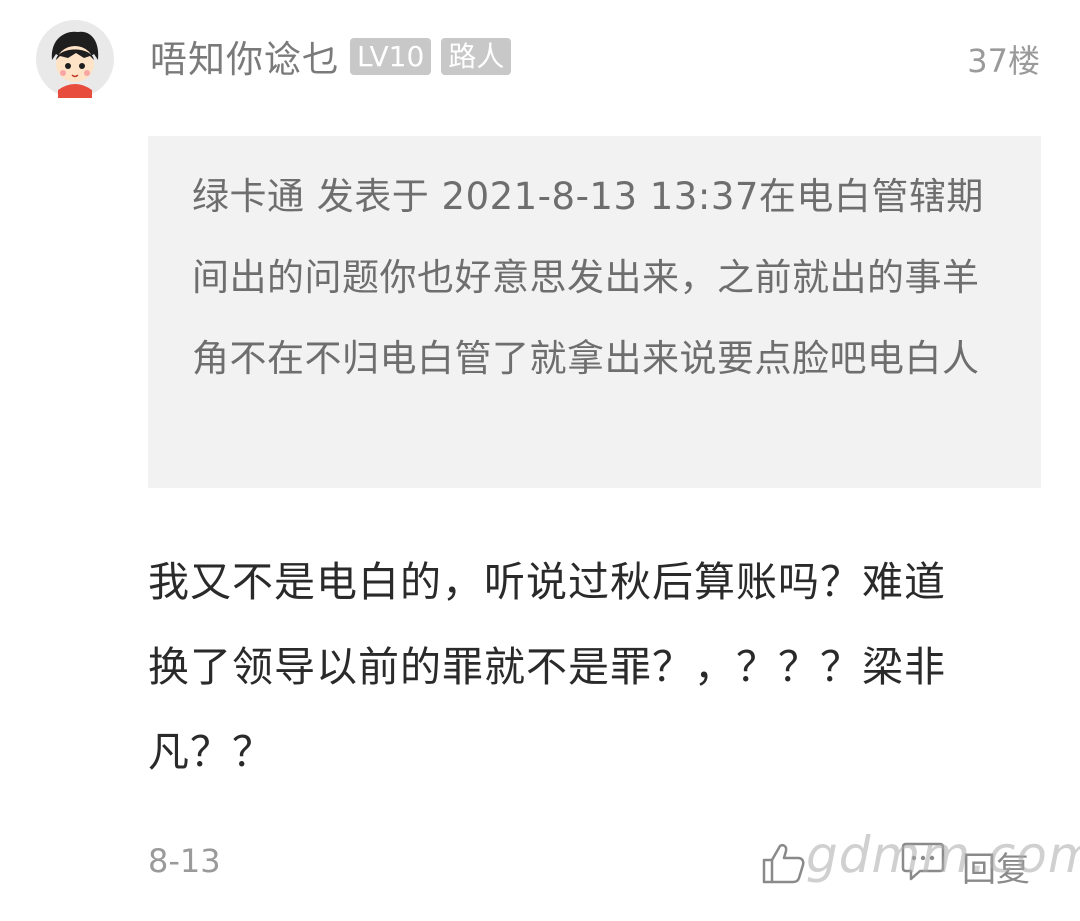  Describe the element at coordinates (476, 56) in the screenshot. I see `title-badge: 路人` at that location.